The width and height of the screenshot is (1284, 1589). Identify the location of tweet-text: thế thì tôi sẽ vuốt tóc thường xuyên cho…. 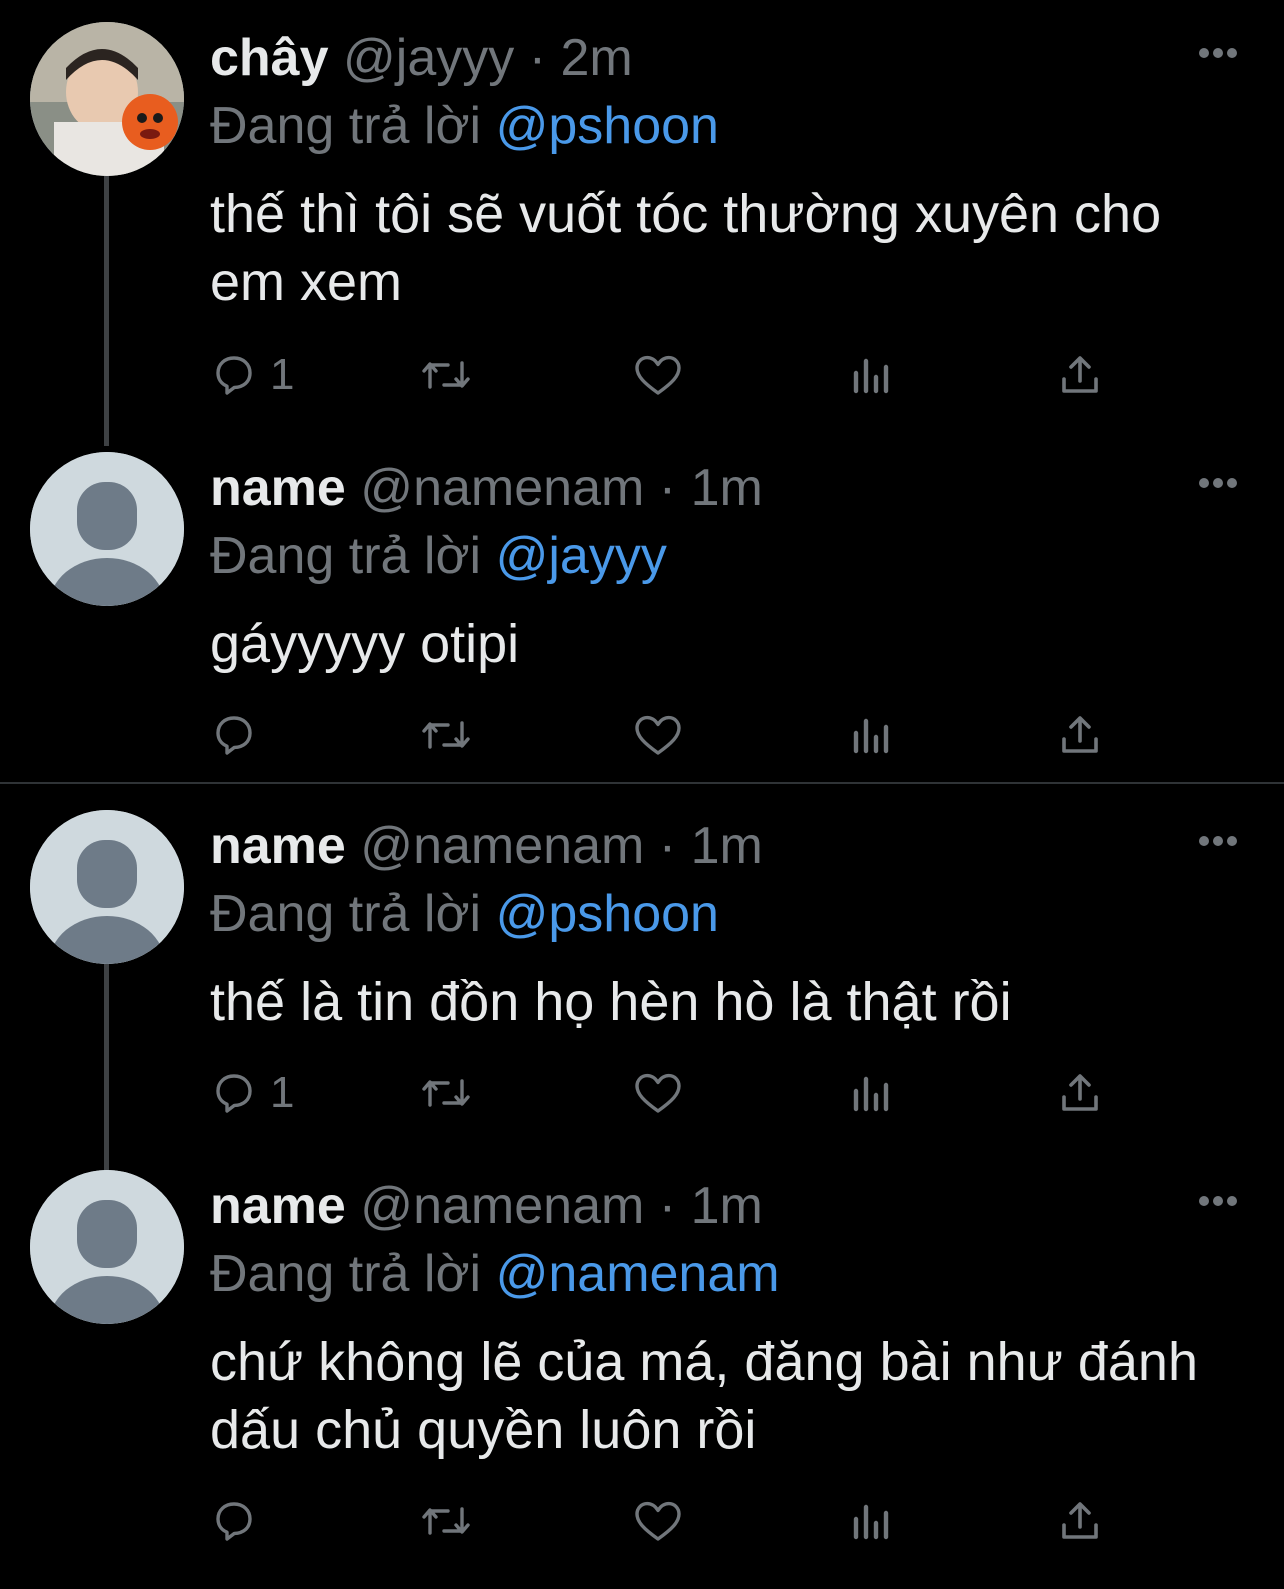
(686, 248).